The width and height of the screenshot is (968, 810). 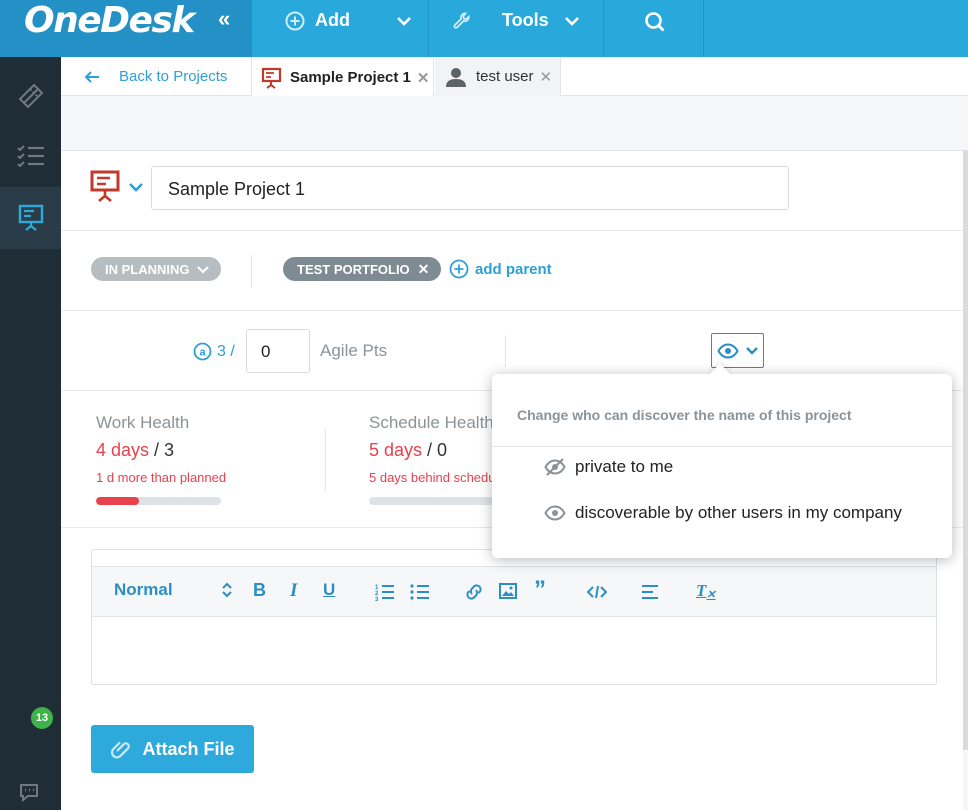 I want to click on tab-project-label: Sample Project 1, so click(x=350, y=77).